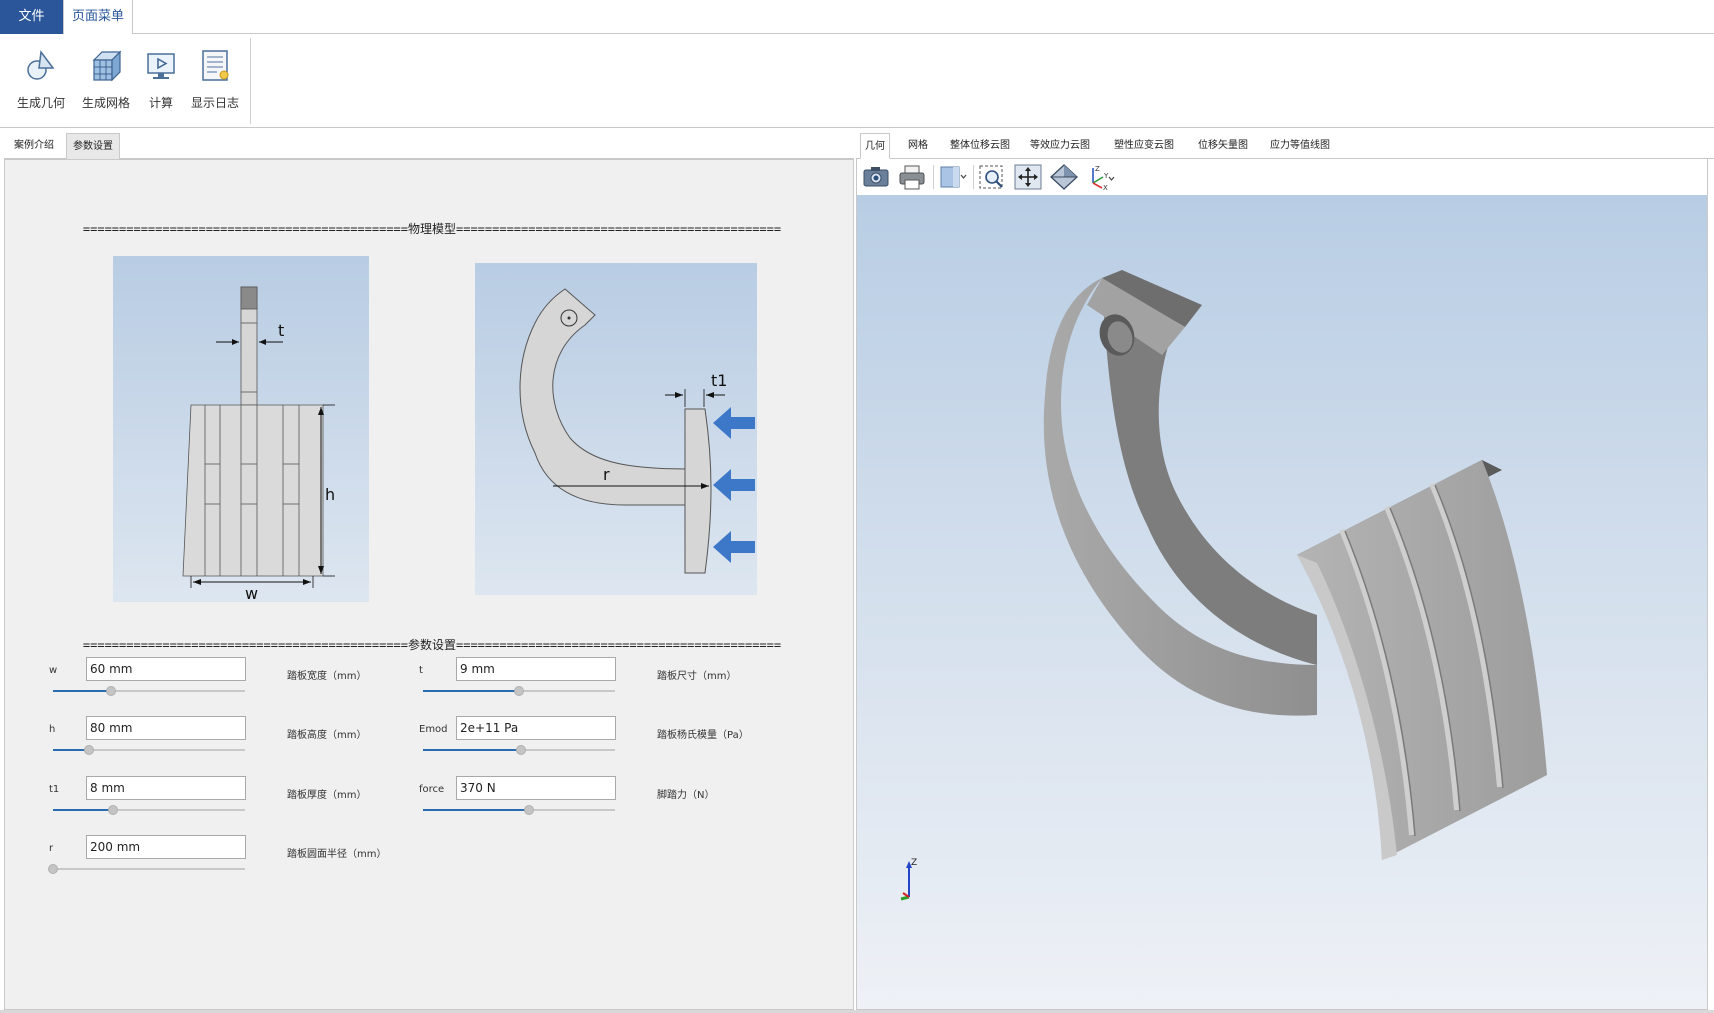 The image size is (1714, 1013). I want to click on tab-plastic-strain: 塑性应变云图, so click(1144, 146).